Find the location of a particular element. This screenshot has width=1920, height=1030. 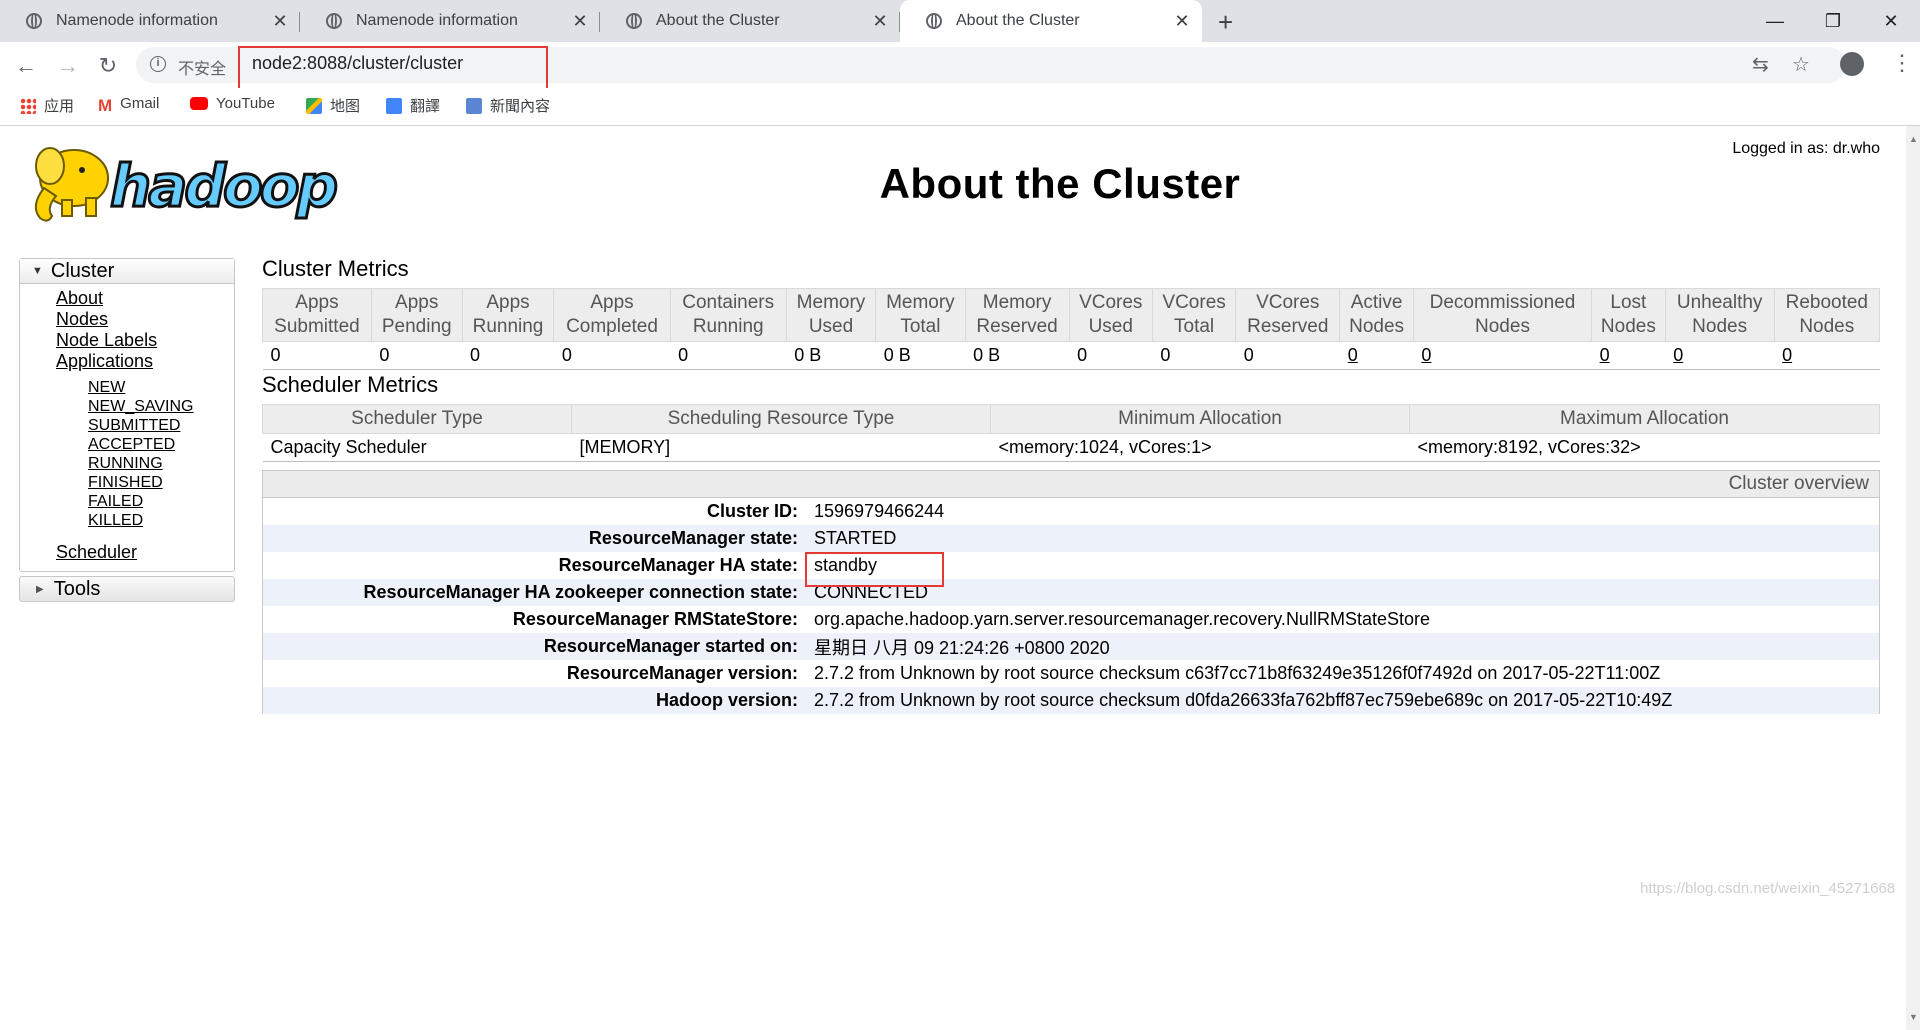

minimize-icon: — is located at coordinates (1775, 21).